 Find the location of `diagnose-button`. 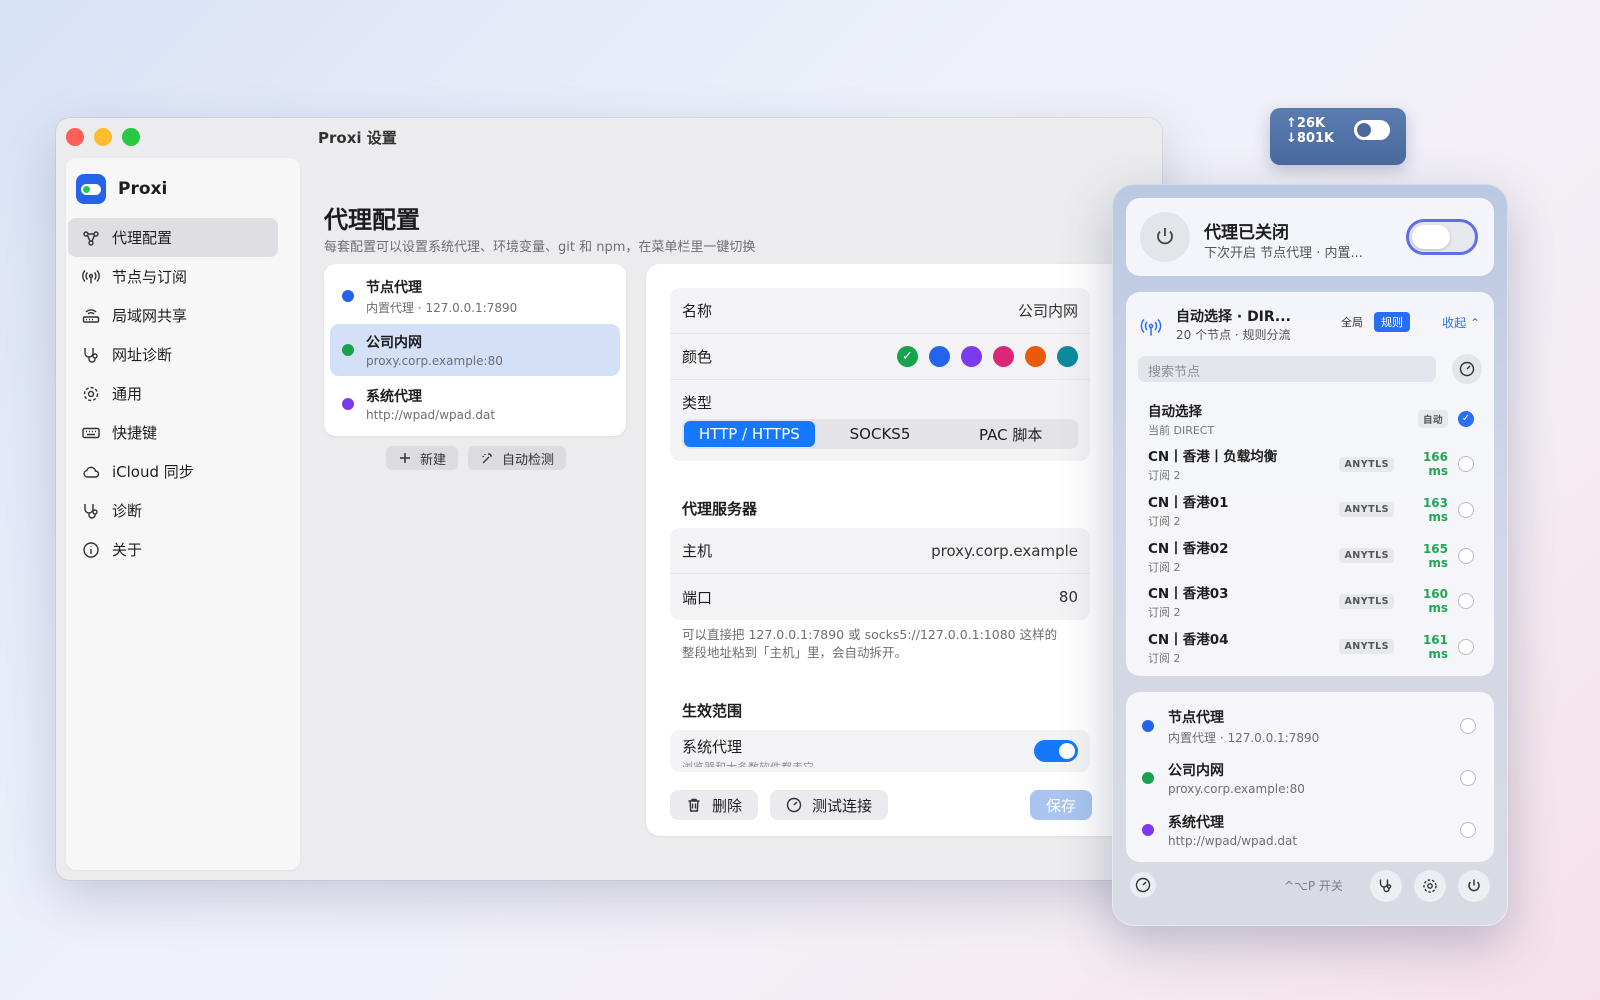

diagnose-button is located at coordinates (1386, 886).